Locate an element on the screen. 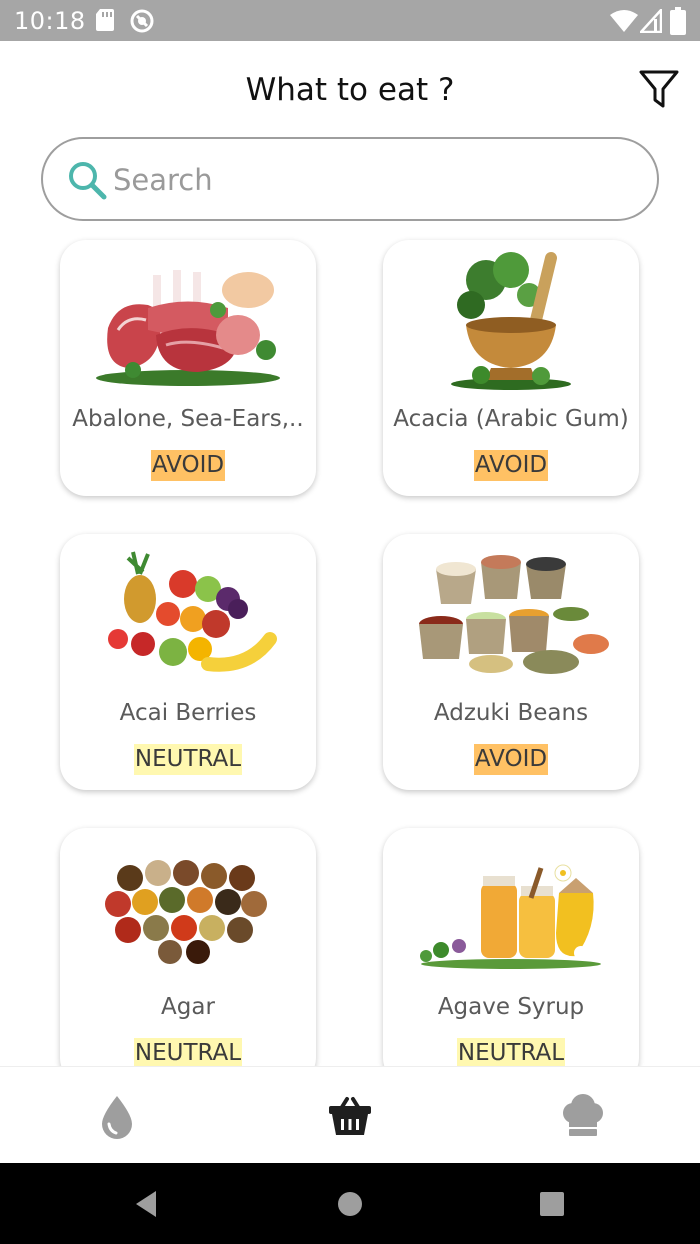 This screenshot has width=700, height=1244. food-name: Adzuki Beans is located at coordinates (511, 713).